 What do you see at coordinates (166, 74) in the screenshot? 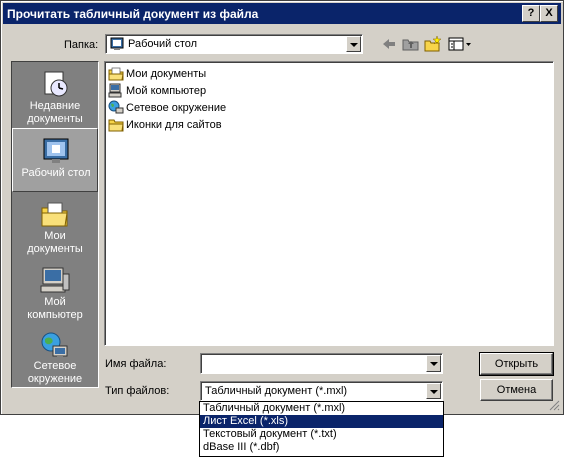
I see `file-name: Мои документы` at bounding box center [166, 74].